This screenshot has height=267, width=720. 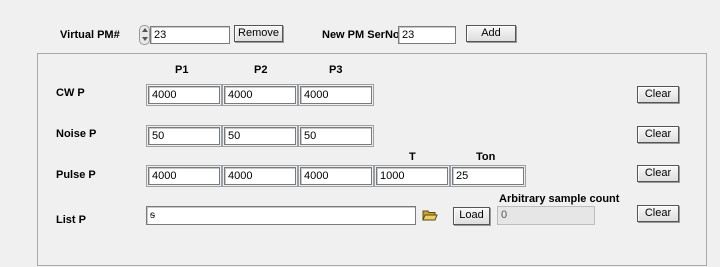 I want to click on load-button: Load, so click(x=471, y=216).